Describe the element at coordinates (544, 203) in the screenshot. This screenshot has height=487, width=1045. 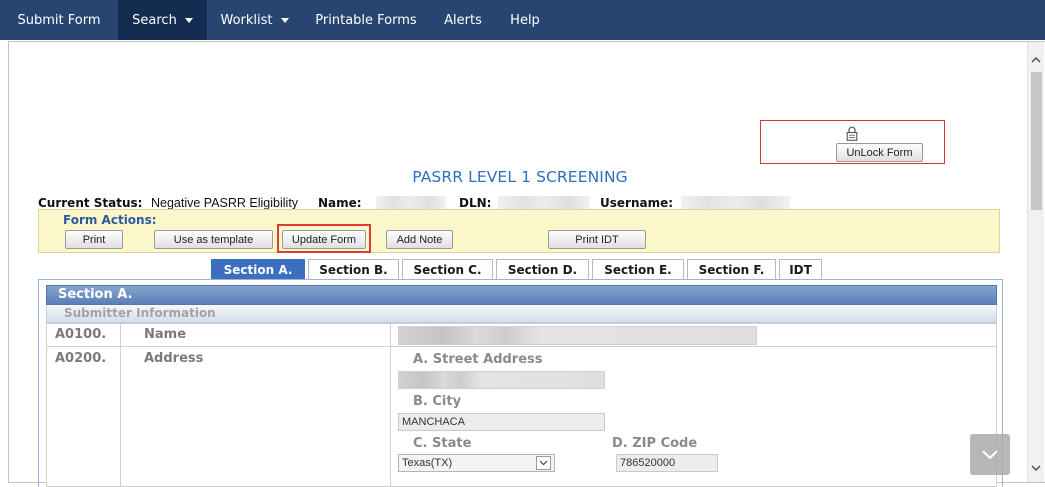
I see `redacted-dln-value` at that location.